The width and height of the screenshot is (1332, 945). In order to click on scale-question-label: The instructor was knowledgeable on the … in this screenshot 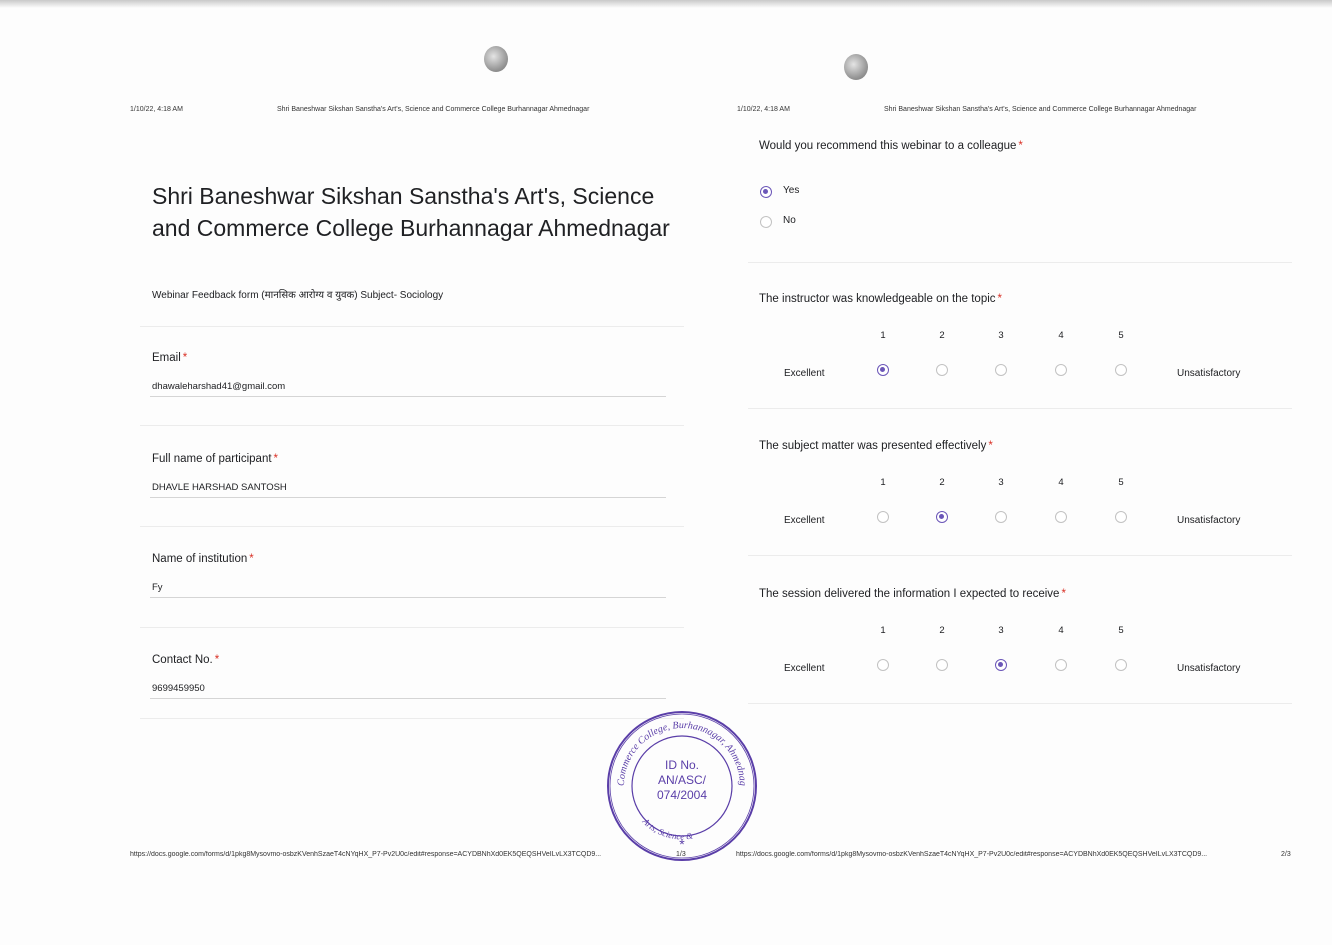, I will do `click(880, 299)`.